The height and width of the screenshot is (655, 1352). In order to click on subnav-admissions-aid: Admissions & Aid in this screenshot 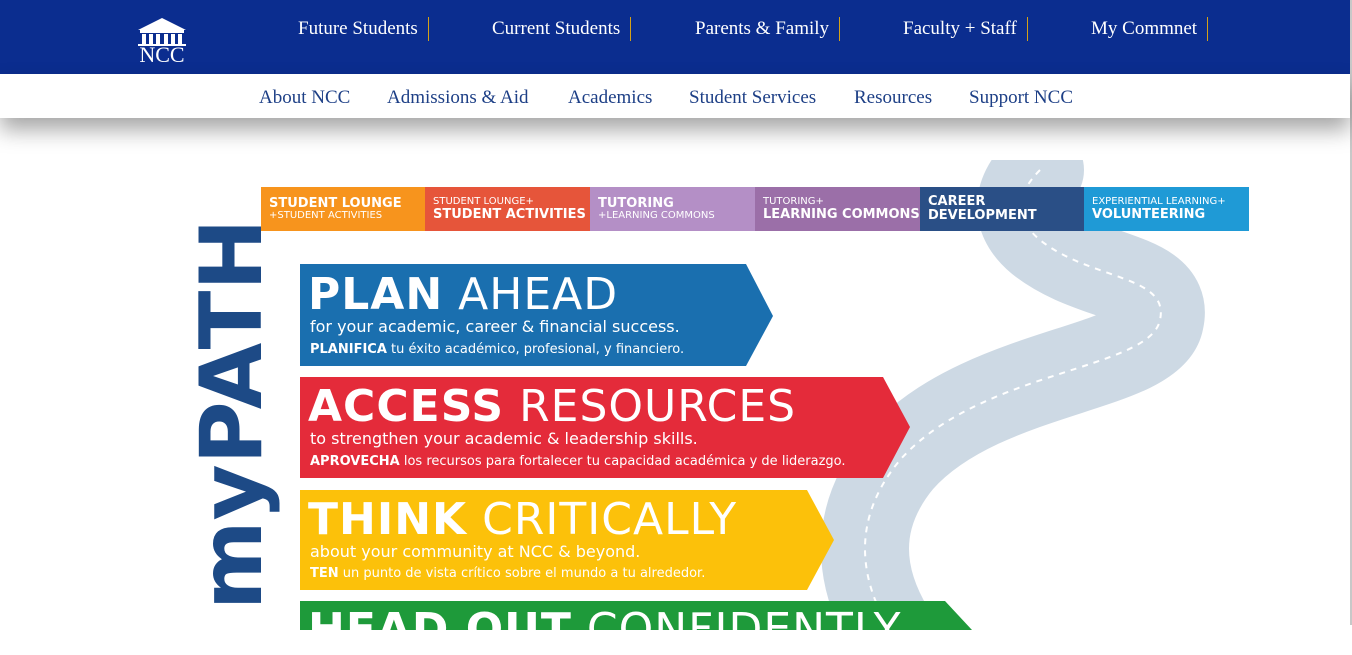, I will do `click(457, 98)`.